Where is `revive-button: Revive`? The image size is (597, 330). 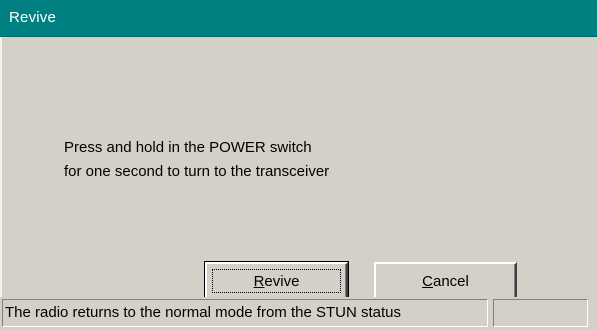
revive-button: Revive is located at coordinates (276, 281).